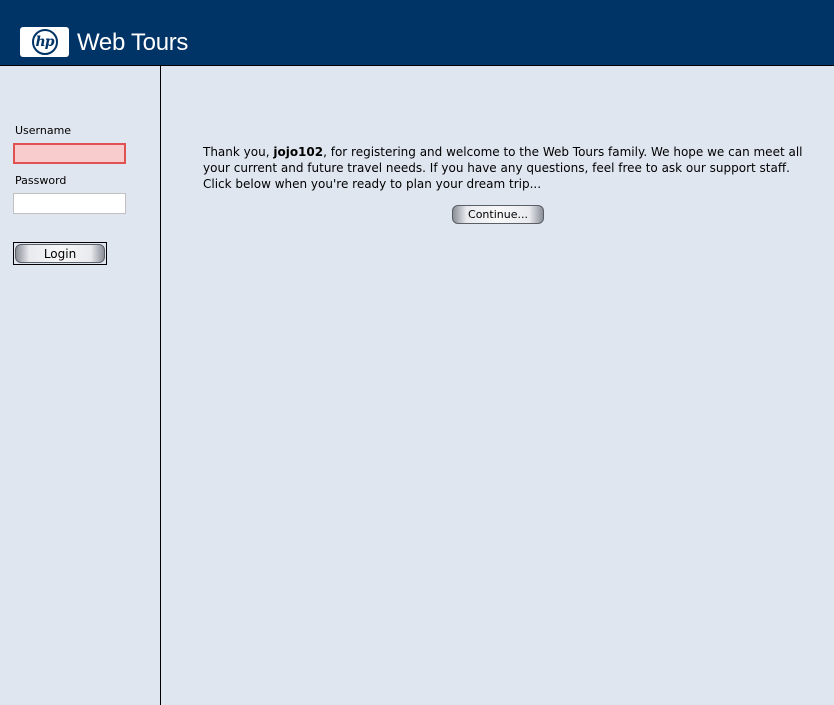 The width and height of the screenshot is (834, 705). What do you see at coordinates (133, 42) in the screenshot?
I see `app-title: Web Tours` at bounding box center [133, 42].